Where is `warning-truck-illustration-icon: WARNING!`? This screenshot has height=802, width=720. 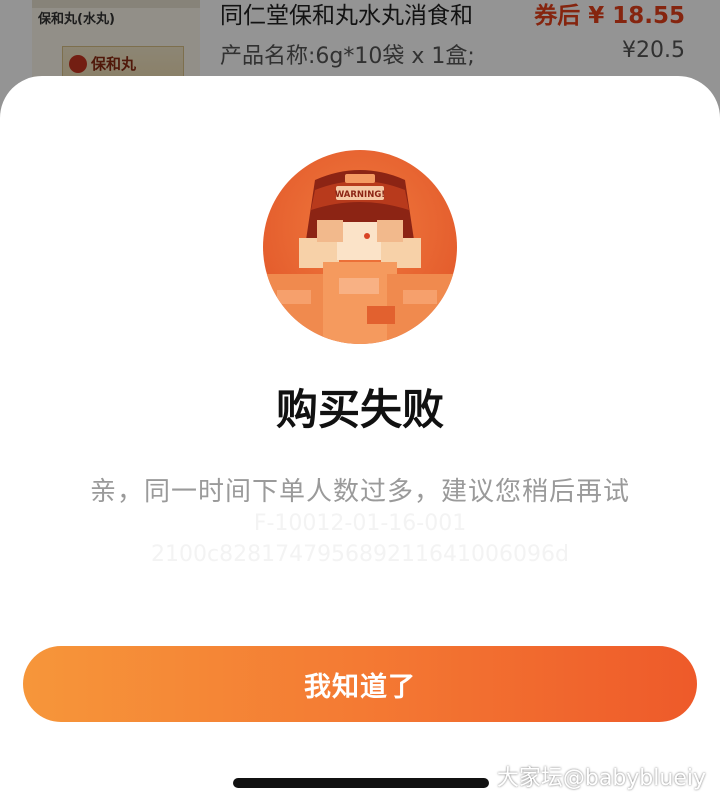 warning-truck-illustration-icon: WARNING! is located at coordinates (360, 247).